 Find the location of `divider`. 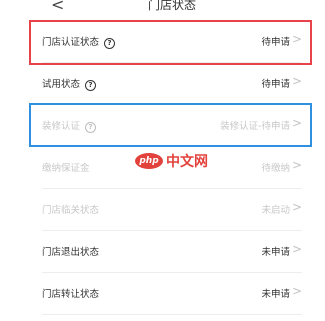

divider is located at coordinates (172, 314).